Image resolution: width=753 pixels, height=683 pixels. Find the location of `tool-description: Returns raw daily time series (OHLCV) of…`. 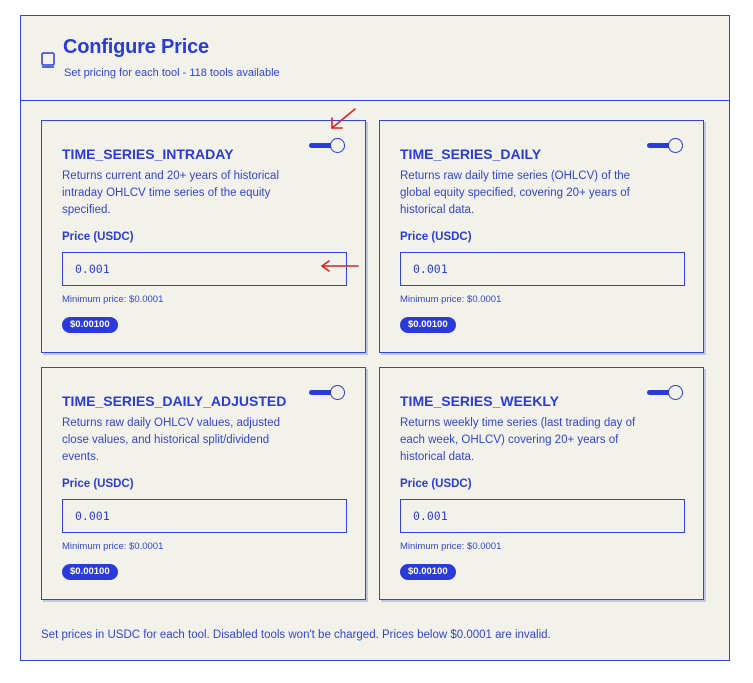

tool-description: Returns raw daily time series (OHLCV) of… is located at coordinates (515, 193).